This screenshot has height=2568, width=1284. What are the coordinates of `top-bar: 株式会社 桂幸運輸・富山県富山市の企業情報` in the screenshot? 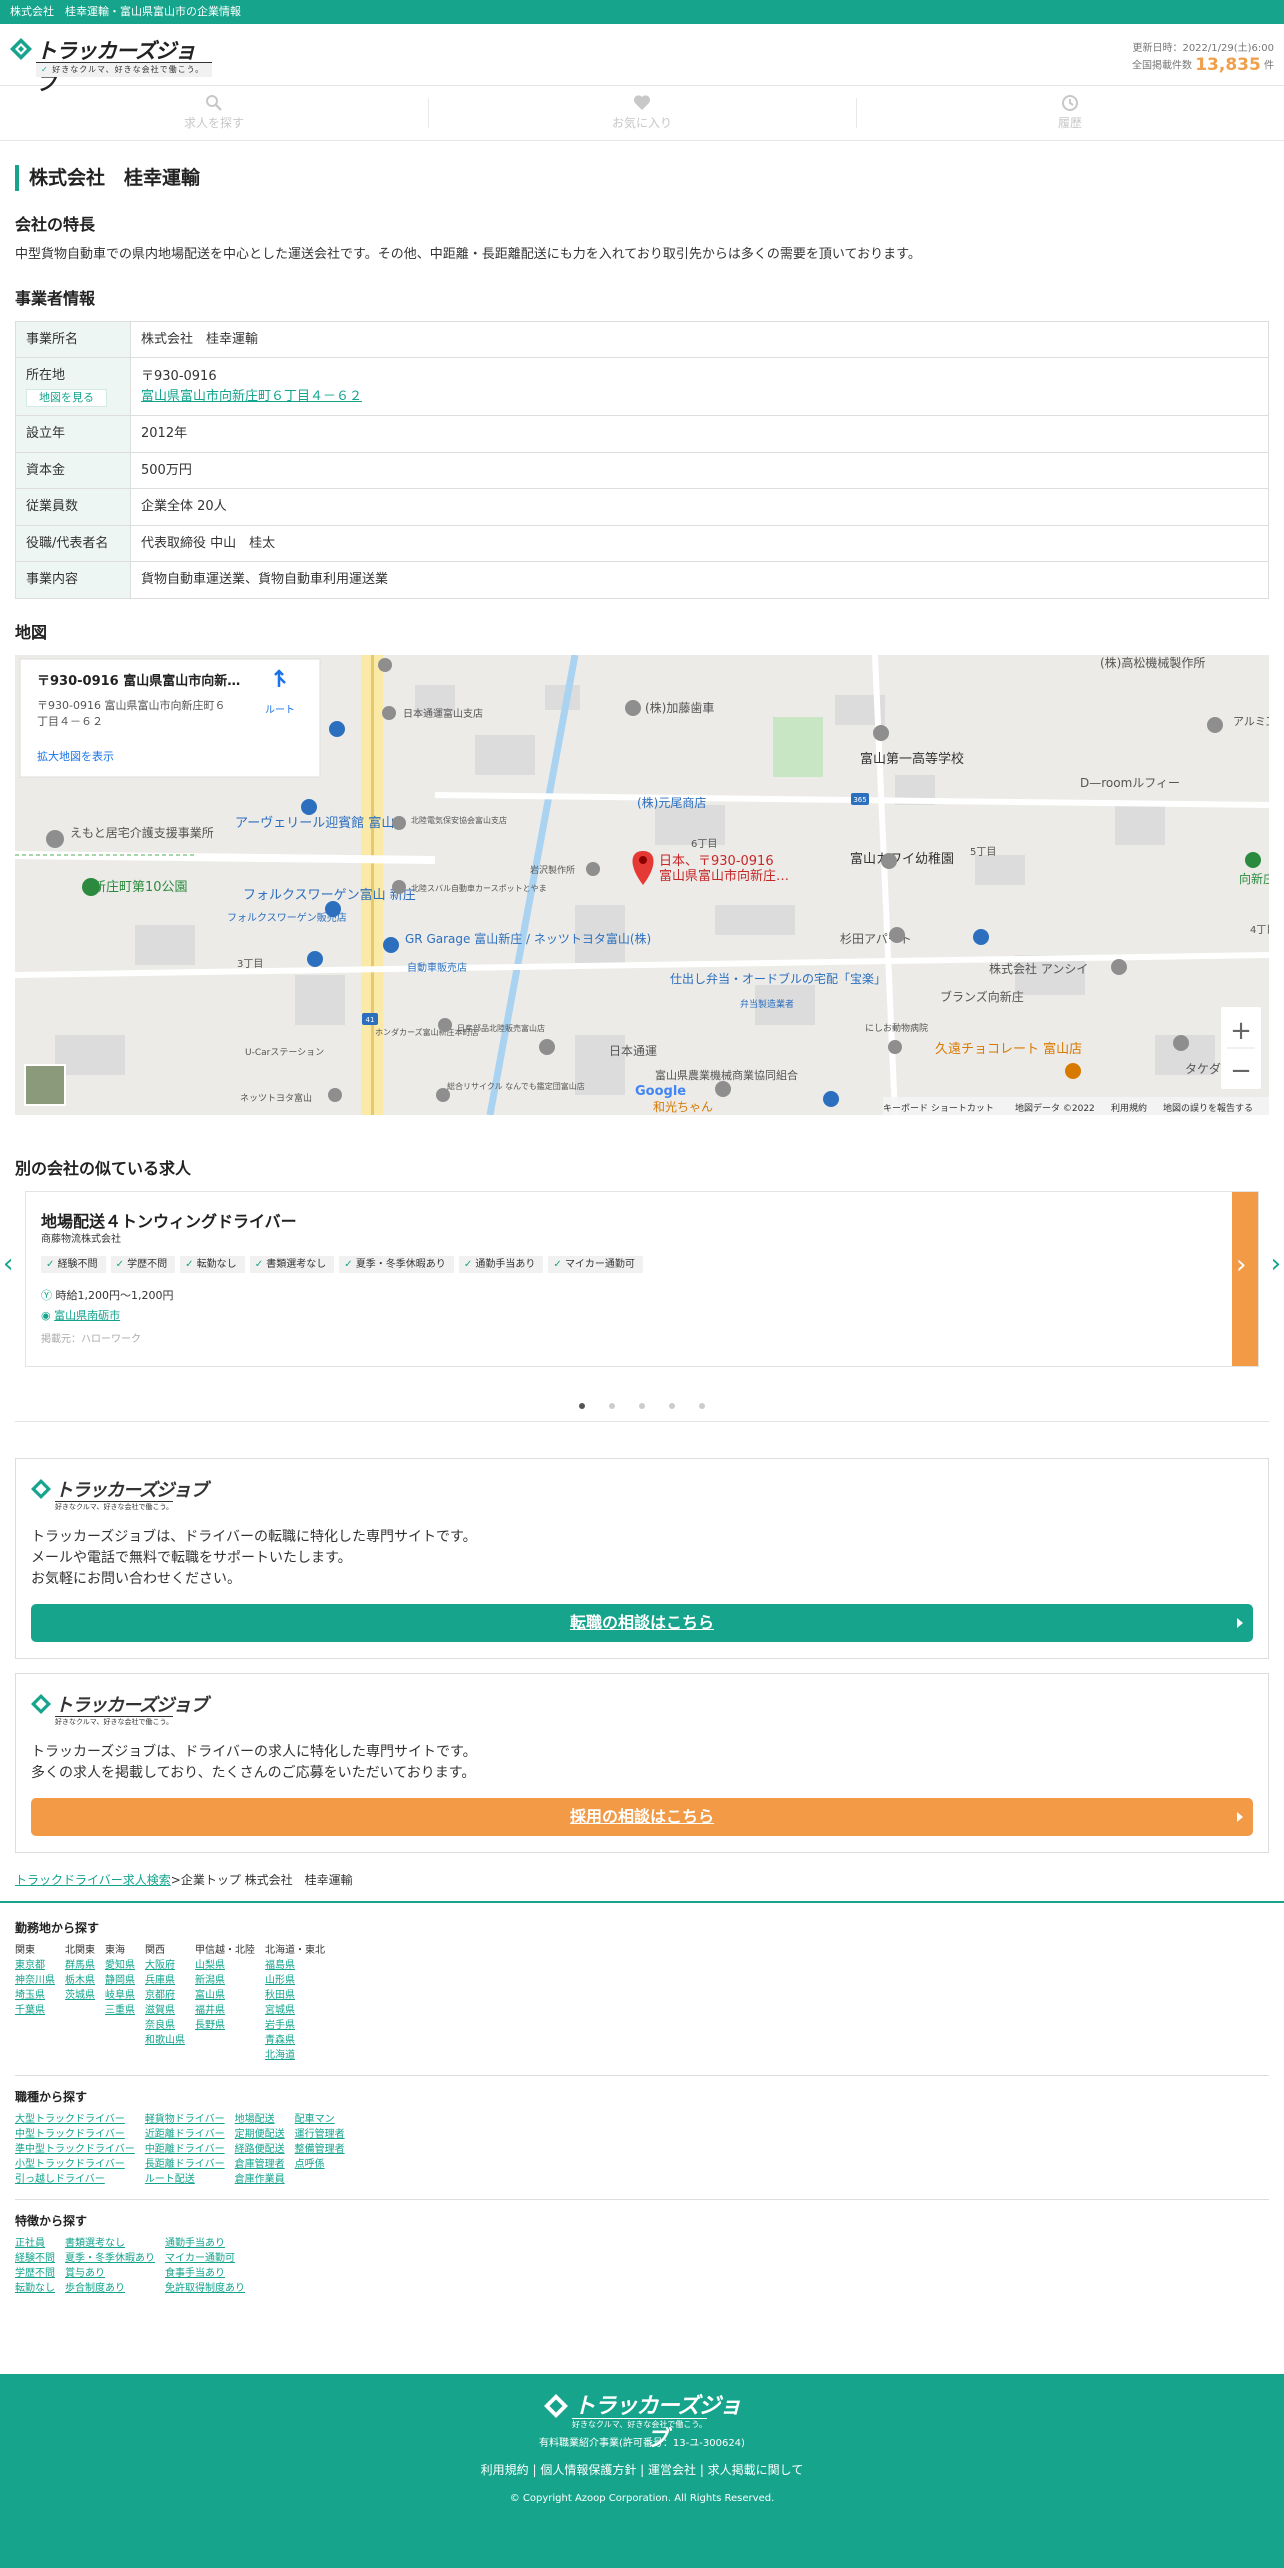 It's located at (642, 12).